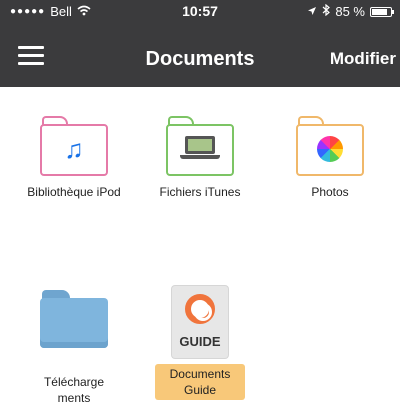 The image size is (400, 417). I want to click on selected-label: Documents Guide, so click(200, 382).